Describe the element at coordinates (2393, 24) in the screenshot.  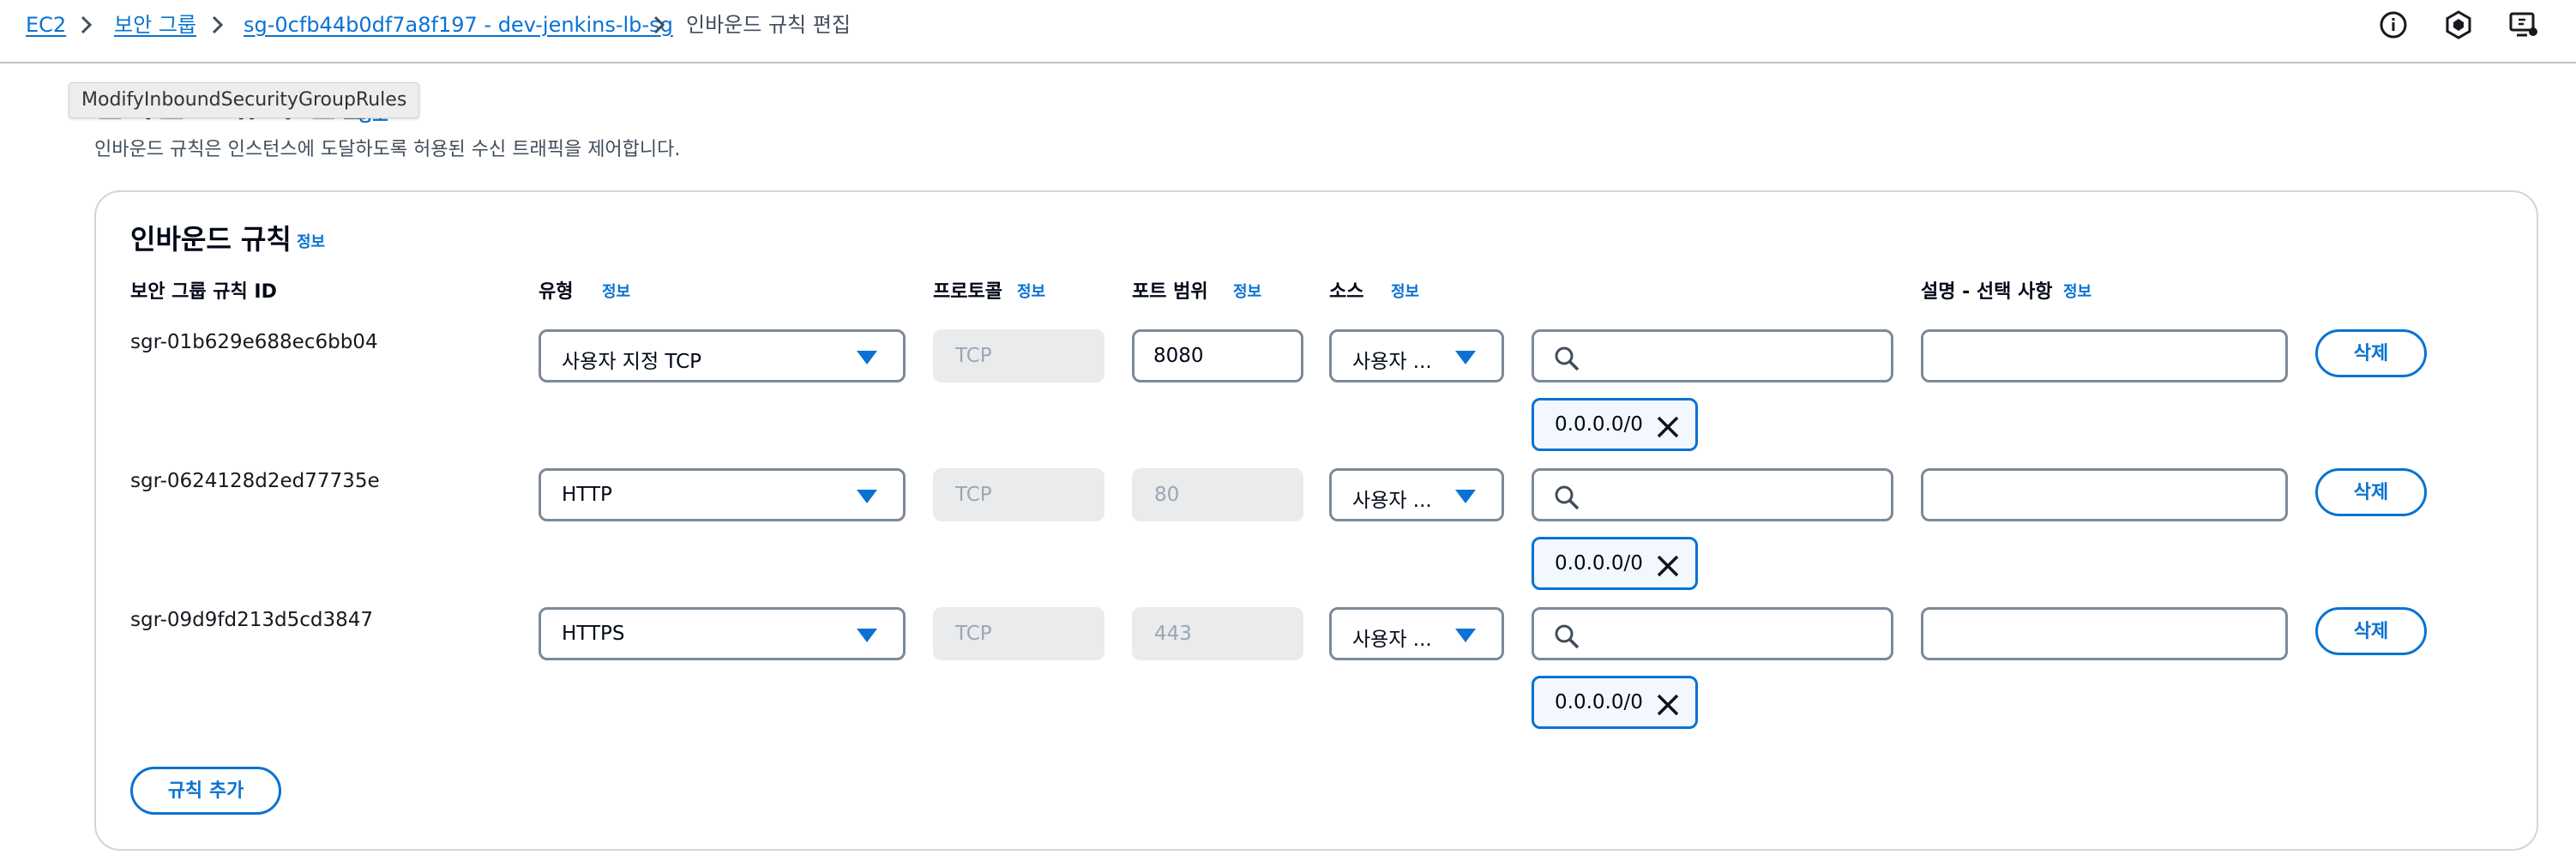
I see `info-icon` at that location.